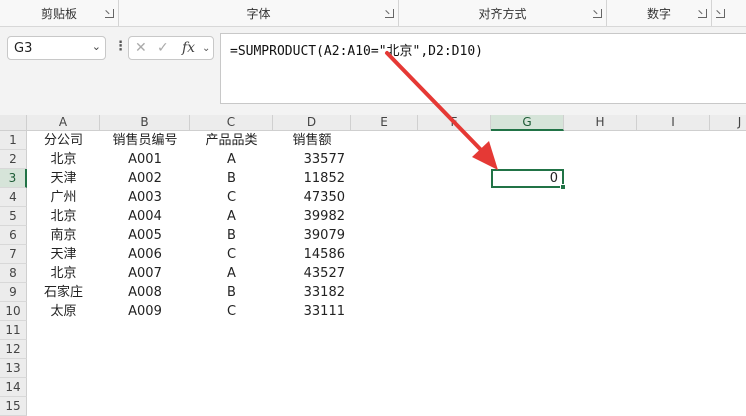  Describe the element at coordinates (171, 48) in the screenshot. I see `formula-buttons: ✕ ✓ fx ⌄` at that location.